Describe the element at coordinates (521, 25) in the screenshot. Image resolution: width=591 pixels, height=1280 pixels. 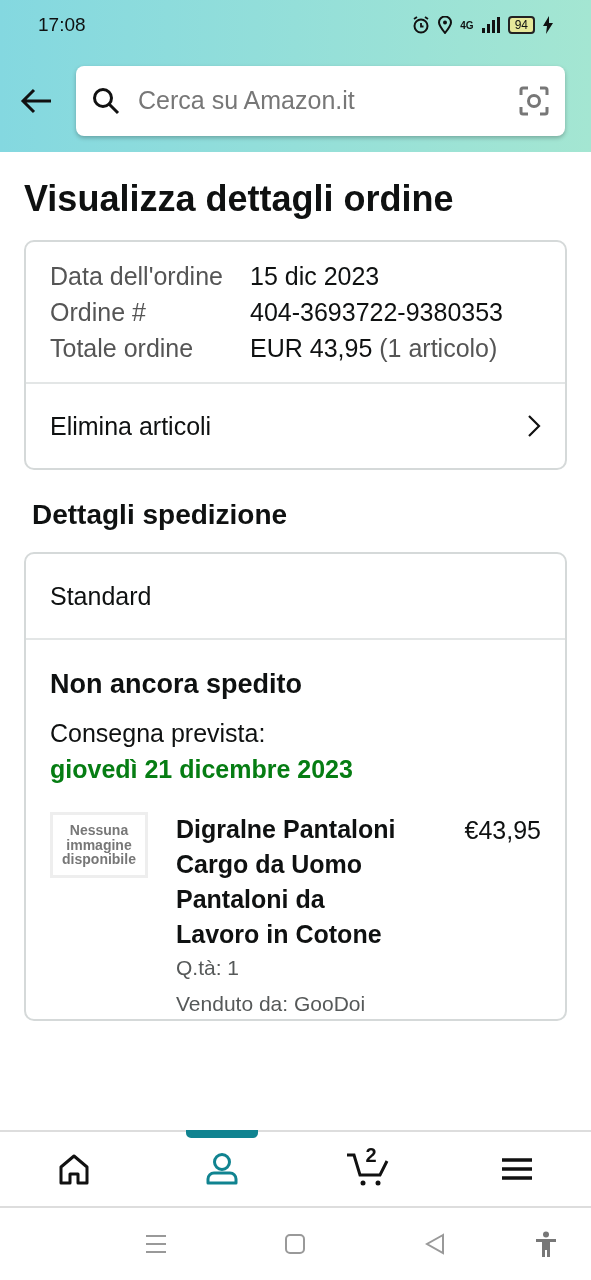
I see `battery-level: 94` at that location.